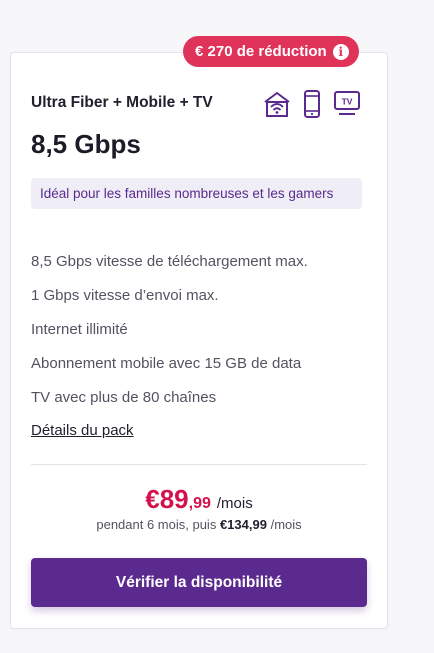  What do you see at coordinates (166, 363) in the screenshot?
I see `feature-item: Abonnement mobile avec 15 GB de data` at bounding box center [166, 363].